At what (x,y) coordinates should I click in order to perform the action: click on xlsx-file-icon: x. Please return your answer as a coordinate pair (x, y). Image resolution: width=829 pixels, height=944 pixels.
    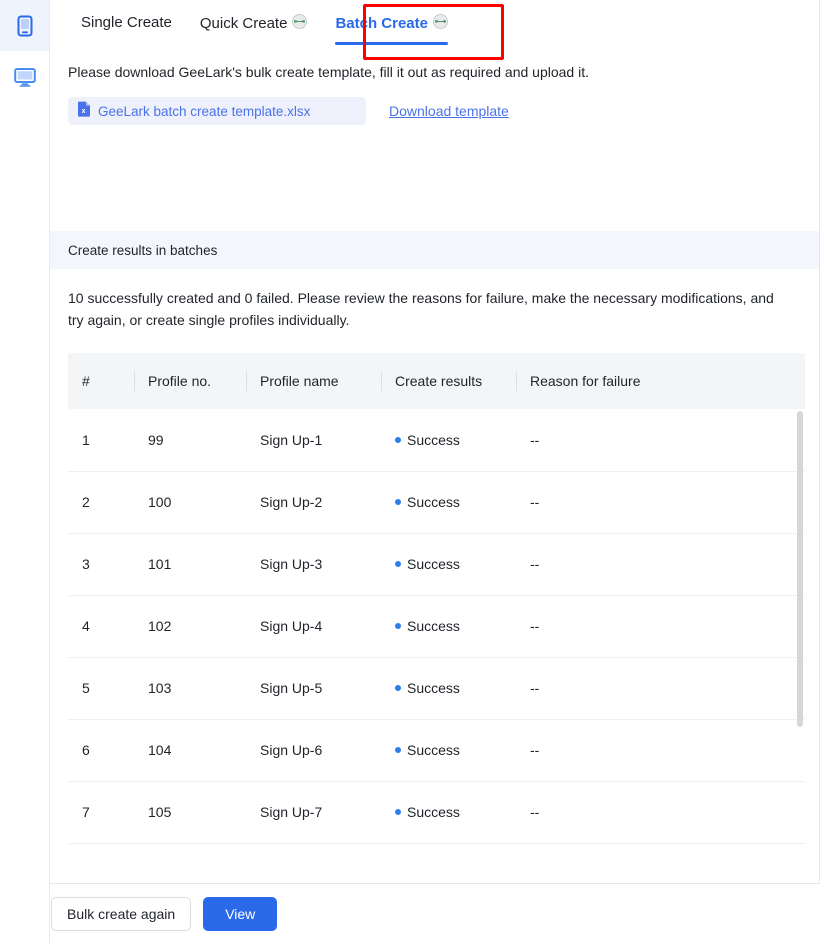
    Looking at the image, I should click on (84, 111).